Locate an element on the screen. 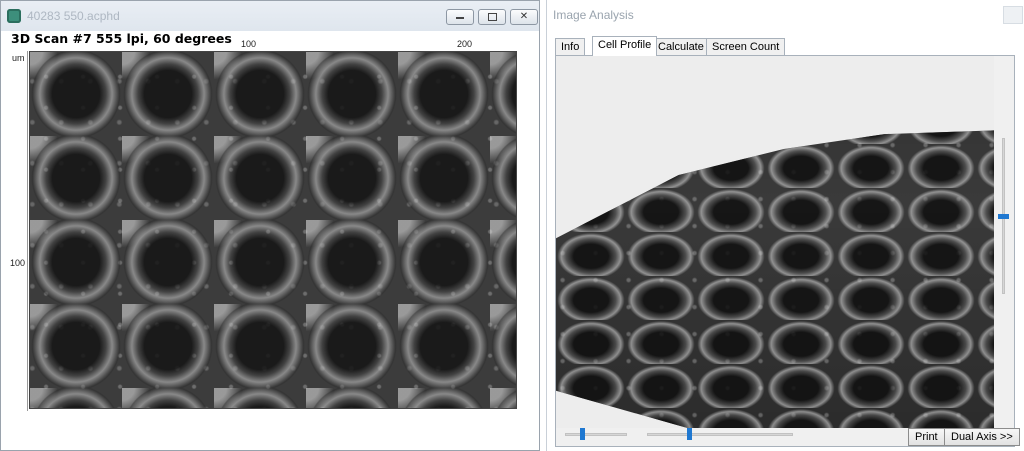 The height and width of the screenshot is (451, 1024). minimize-icon is located at coordinates (460, 18).